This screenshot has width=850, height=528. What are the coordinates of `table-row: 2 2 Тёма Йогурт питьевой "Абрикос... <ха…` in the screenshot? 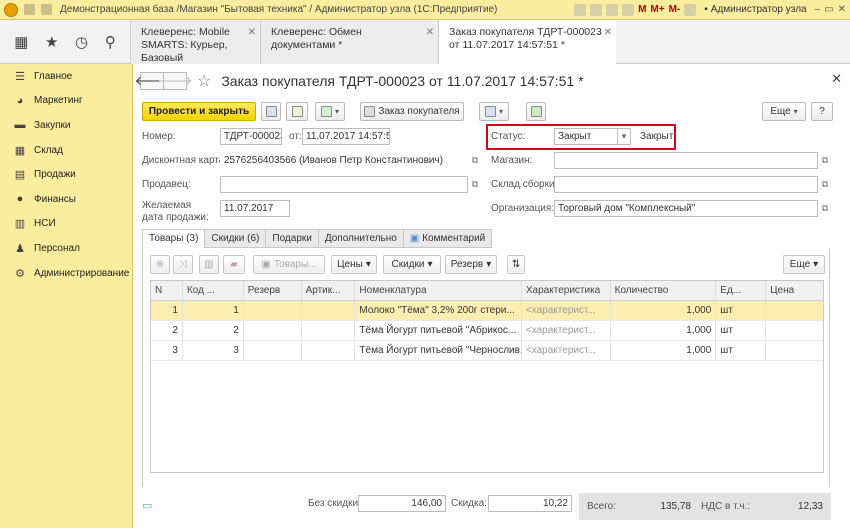 It's located at (487, 331).